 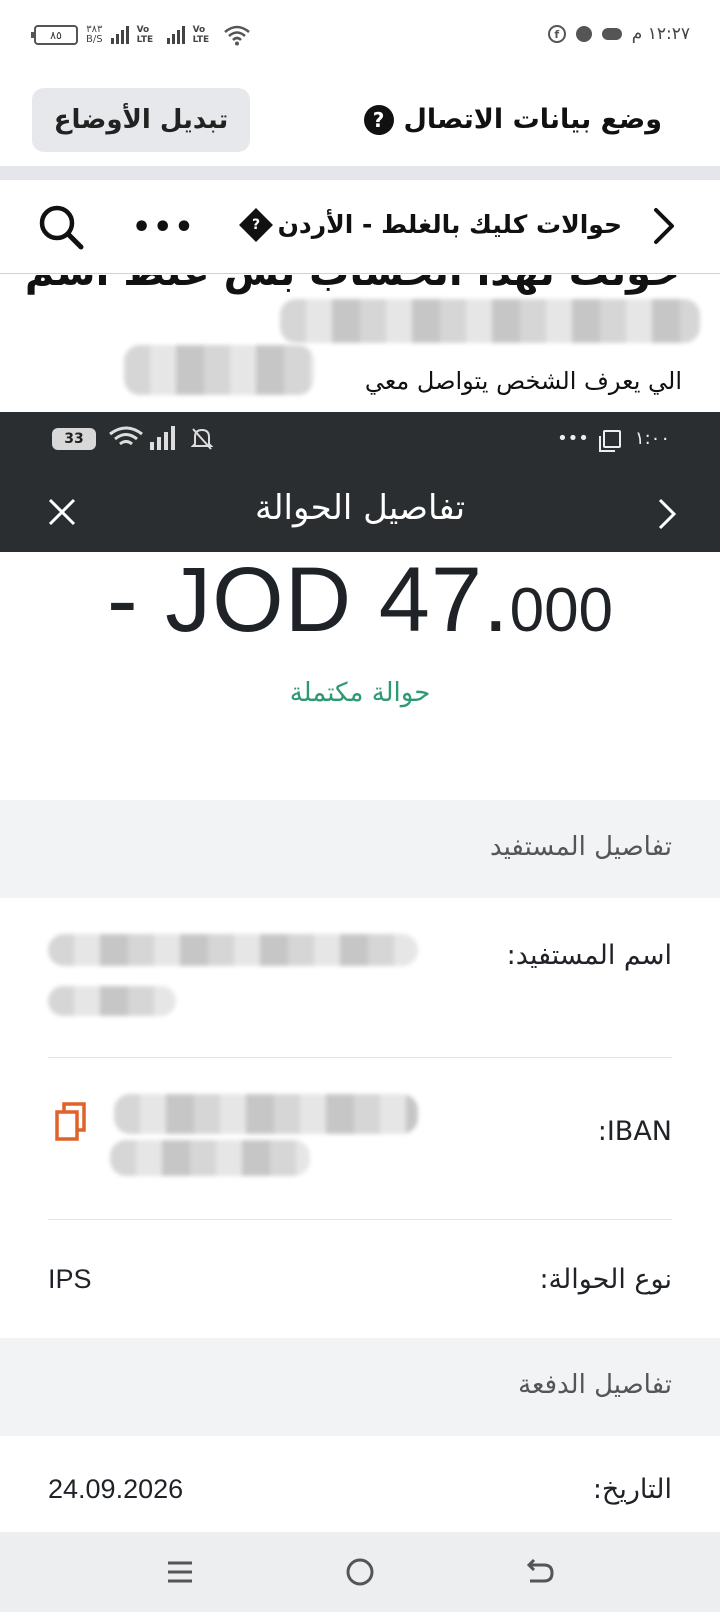 I want to click on system-navigation-bar, so click(x=360, y=1572).